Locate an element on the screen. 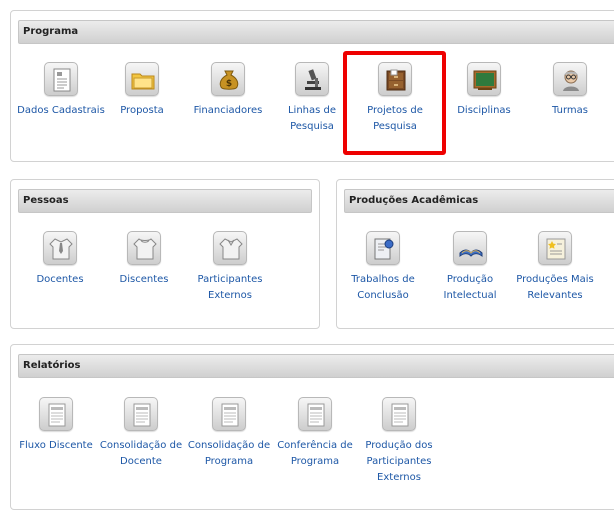 This screenshot has width=614, height=516. microscope-icon is located at coordinates (312, 79).